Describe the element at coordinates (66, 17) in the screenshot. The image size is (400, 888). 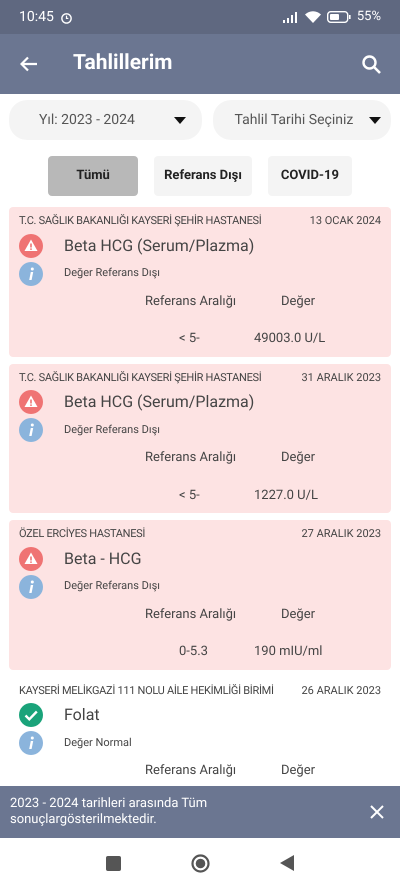
I see `alarm-clock-icon` at that location.